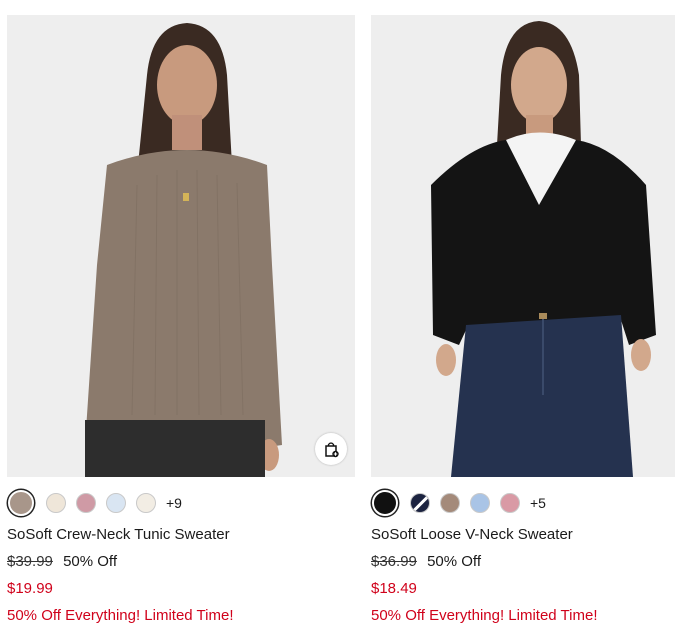  What do you see at coordinates (523, 503) in the screenshot?
I see `color-swatches: +5` at bounding box center [523, 503].